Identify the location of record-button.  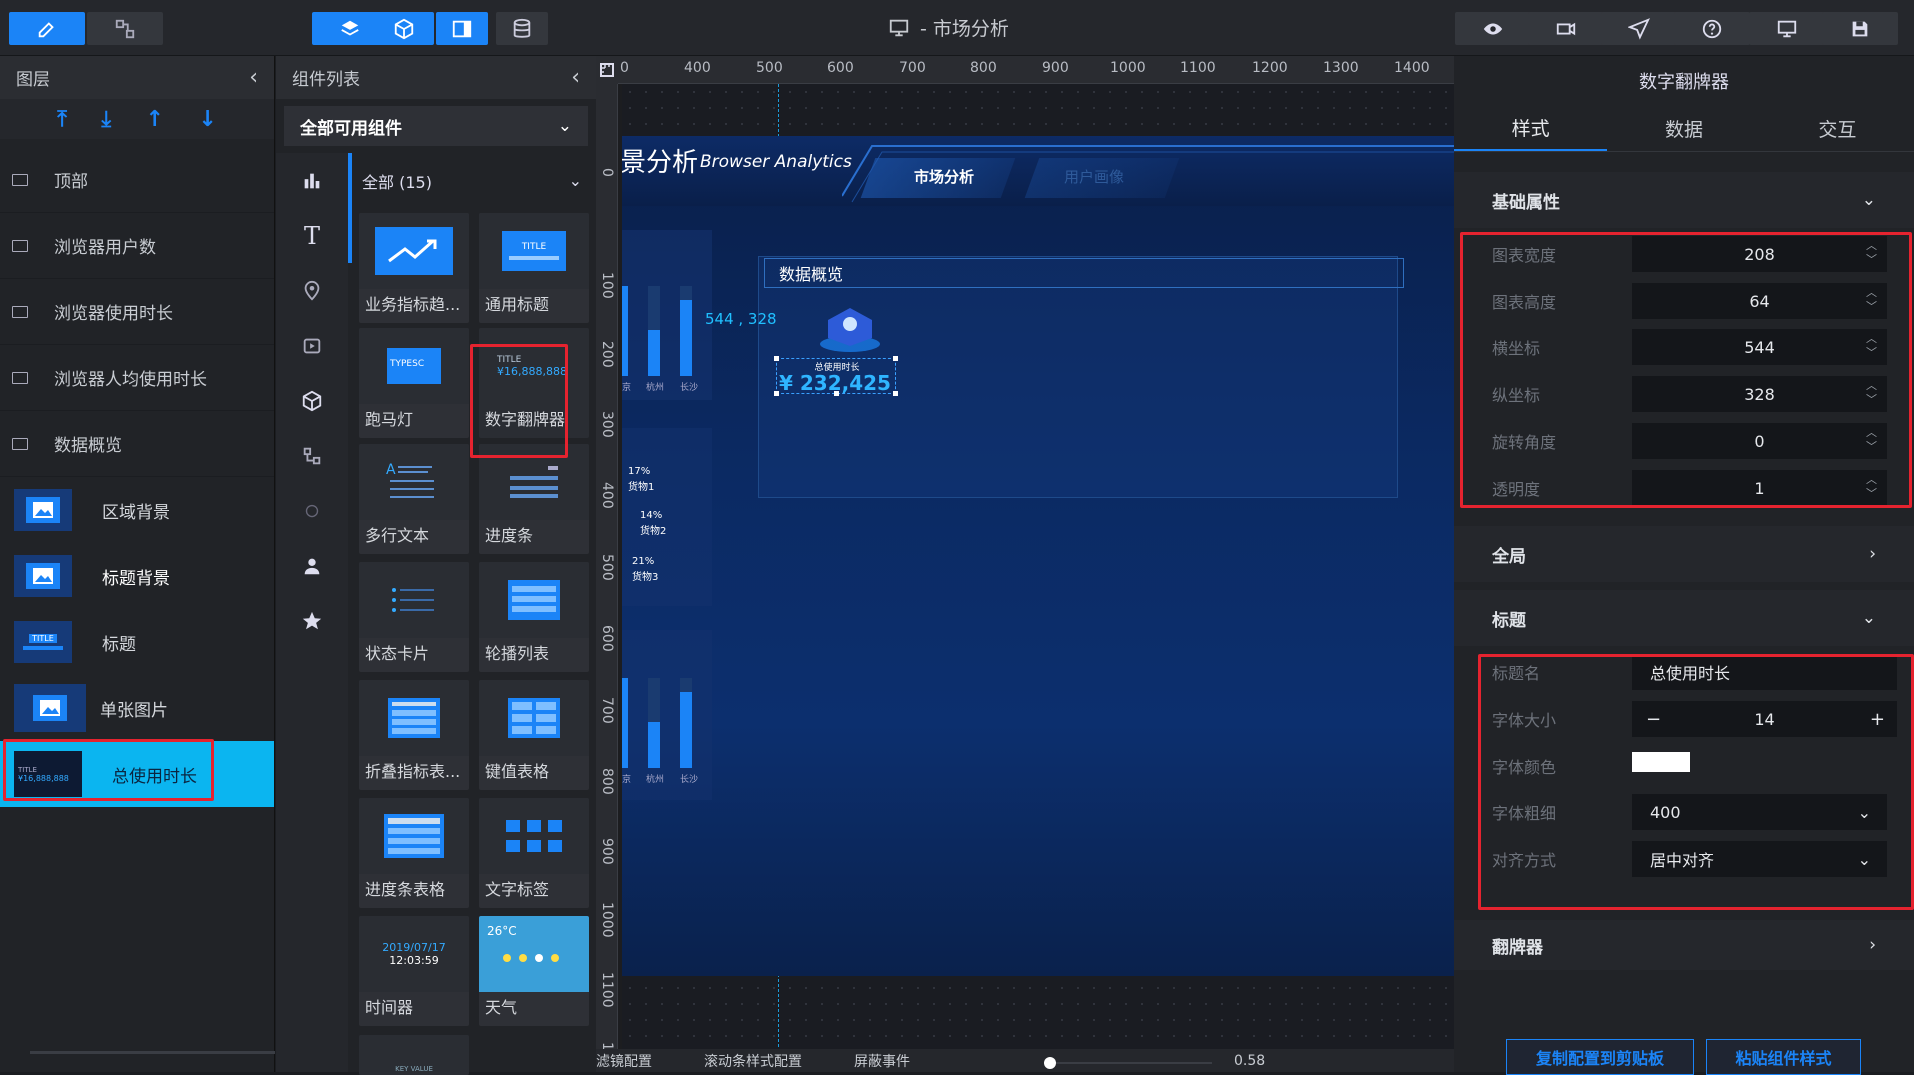
(1566, 28).